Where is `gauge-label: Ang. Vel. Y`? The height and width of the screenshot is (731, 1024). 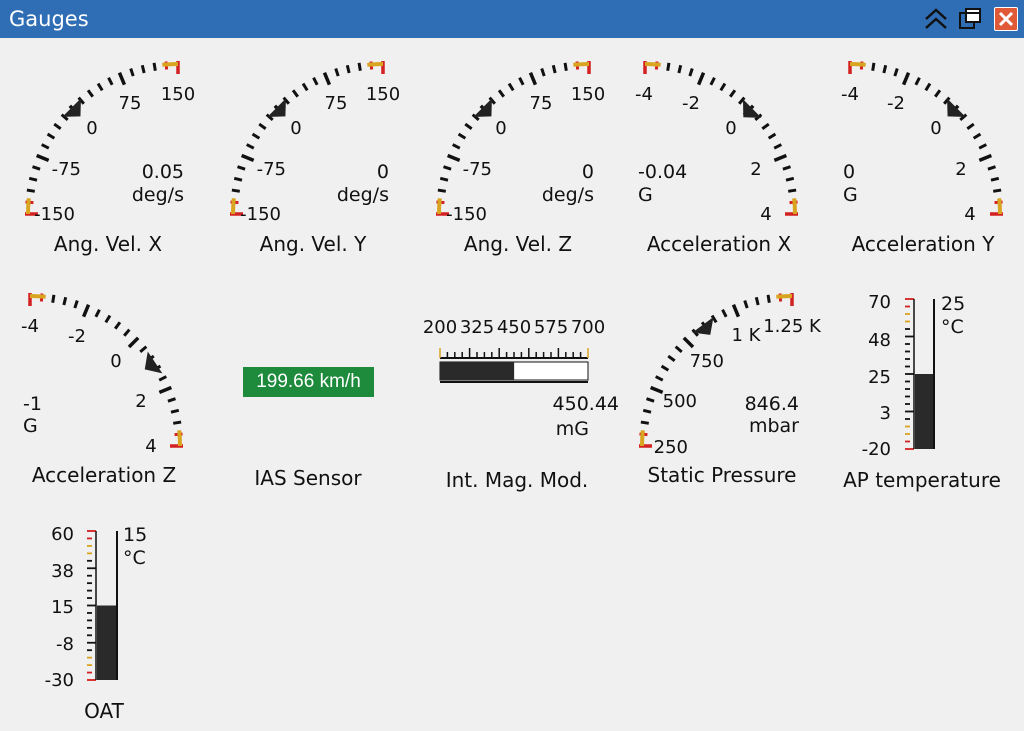 gauge-label: Ang. Vel. Y is located at coordinates (313, 244).